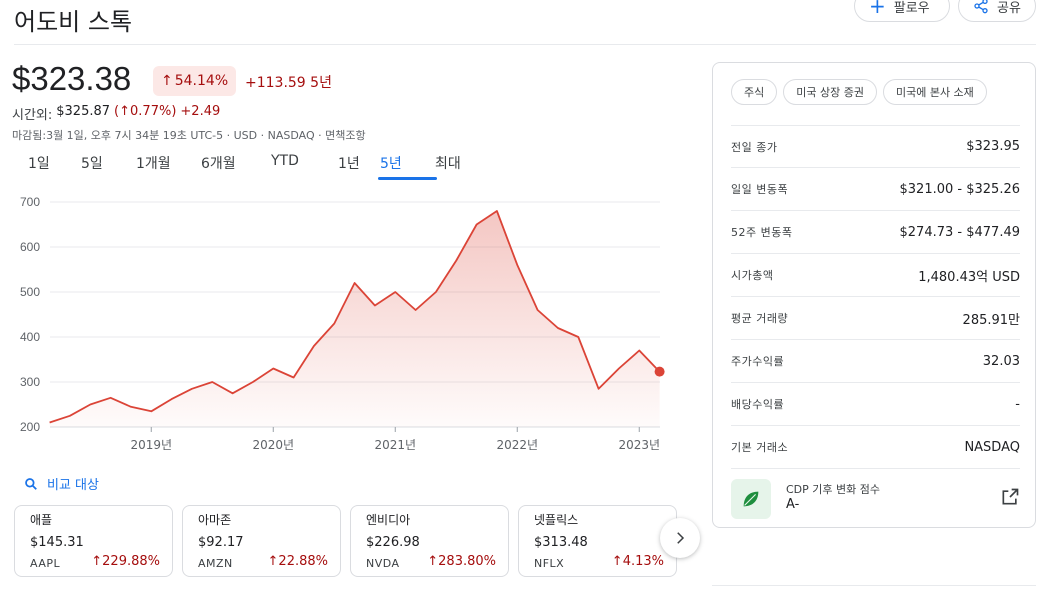  I want to click on open-in-new-icon, so click(1010, 497).